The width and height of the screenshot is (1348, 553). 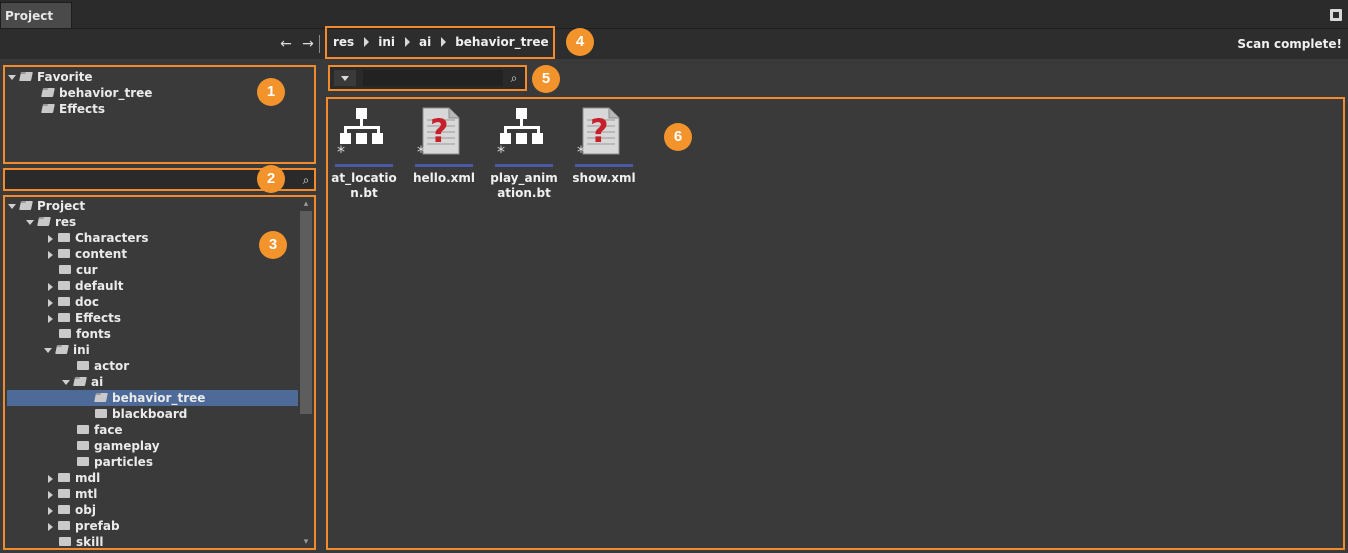 I want to click on title-bar, so click(x=674, y=14).